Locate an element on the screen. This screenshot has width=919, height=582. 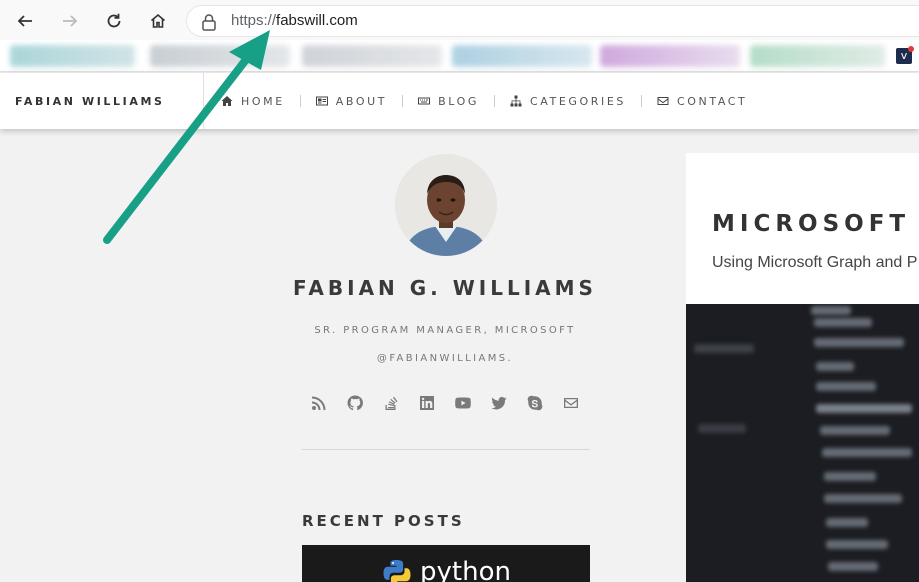
skype-icon is located at coordinates (535, 403).